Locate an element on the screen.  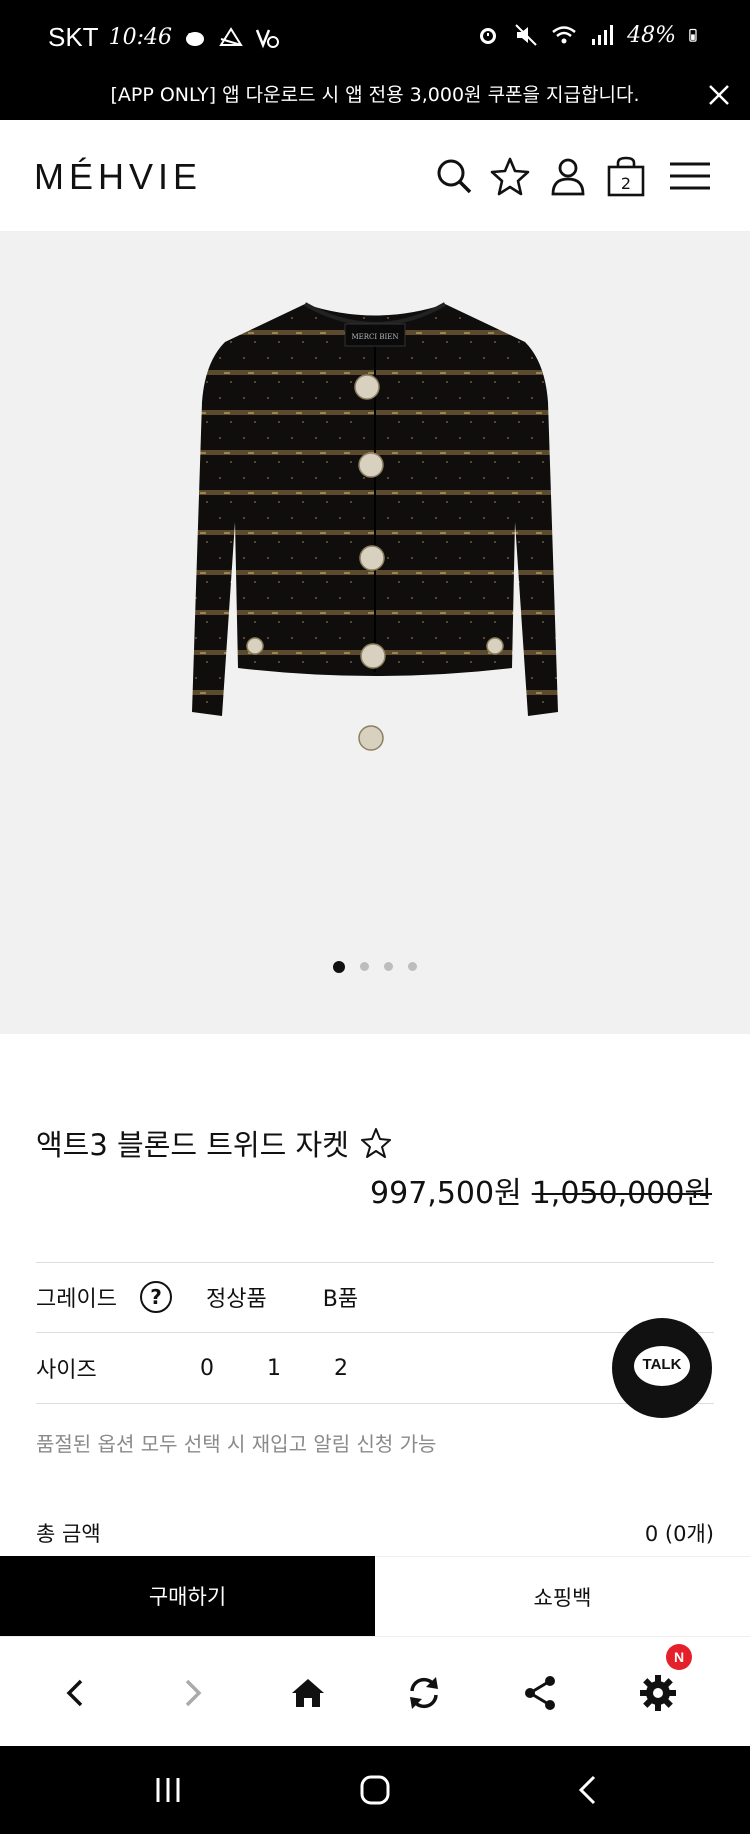
price-row: 997,500원 1,050,000원 is located at coordinates (541, 1190).